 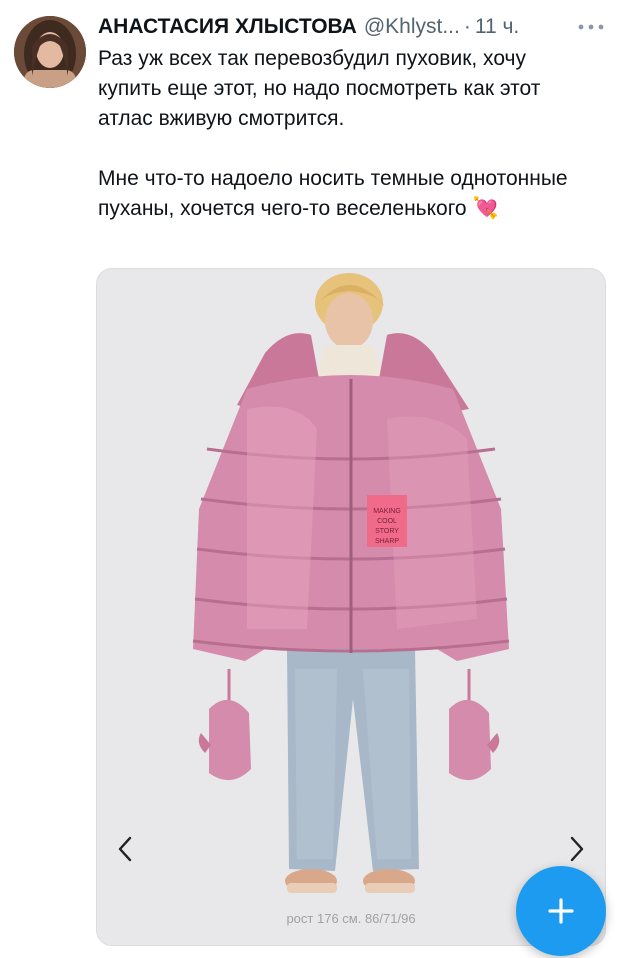 I want to click on avatar-photo, so click(x=50, y=52).